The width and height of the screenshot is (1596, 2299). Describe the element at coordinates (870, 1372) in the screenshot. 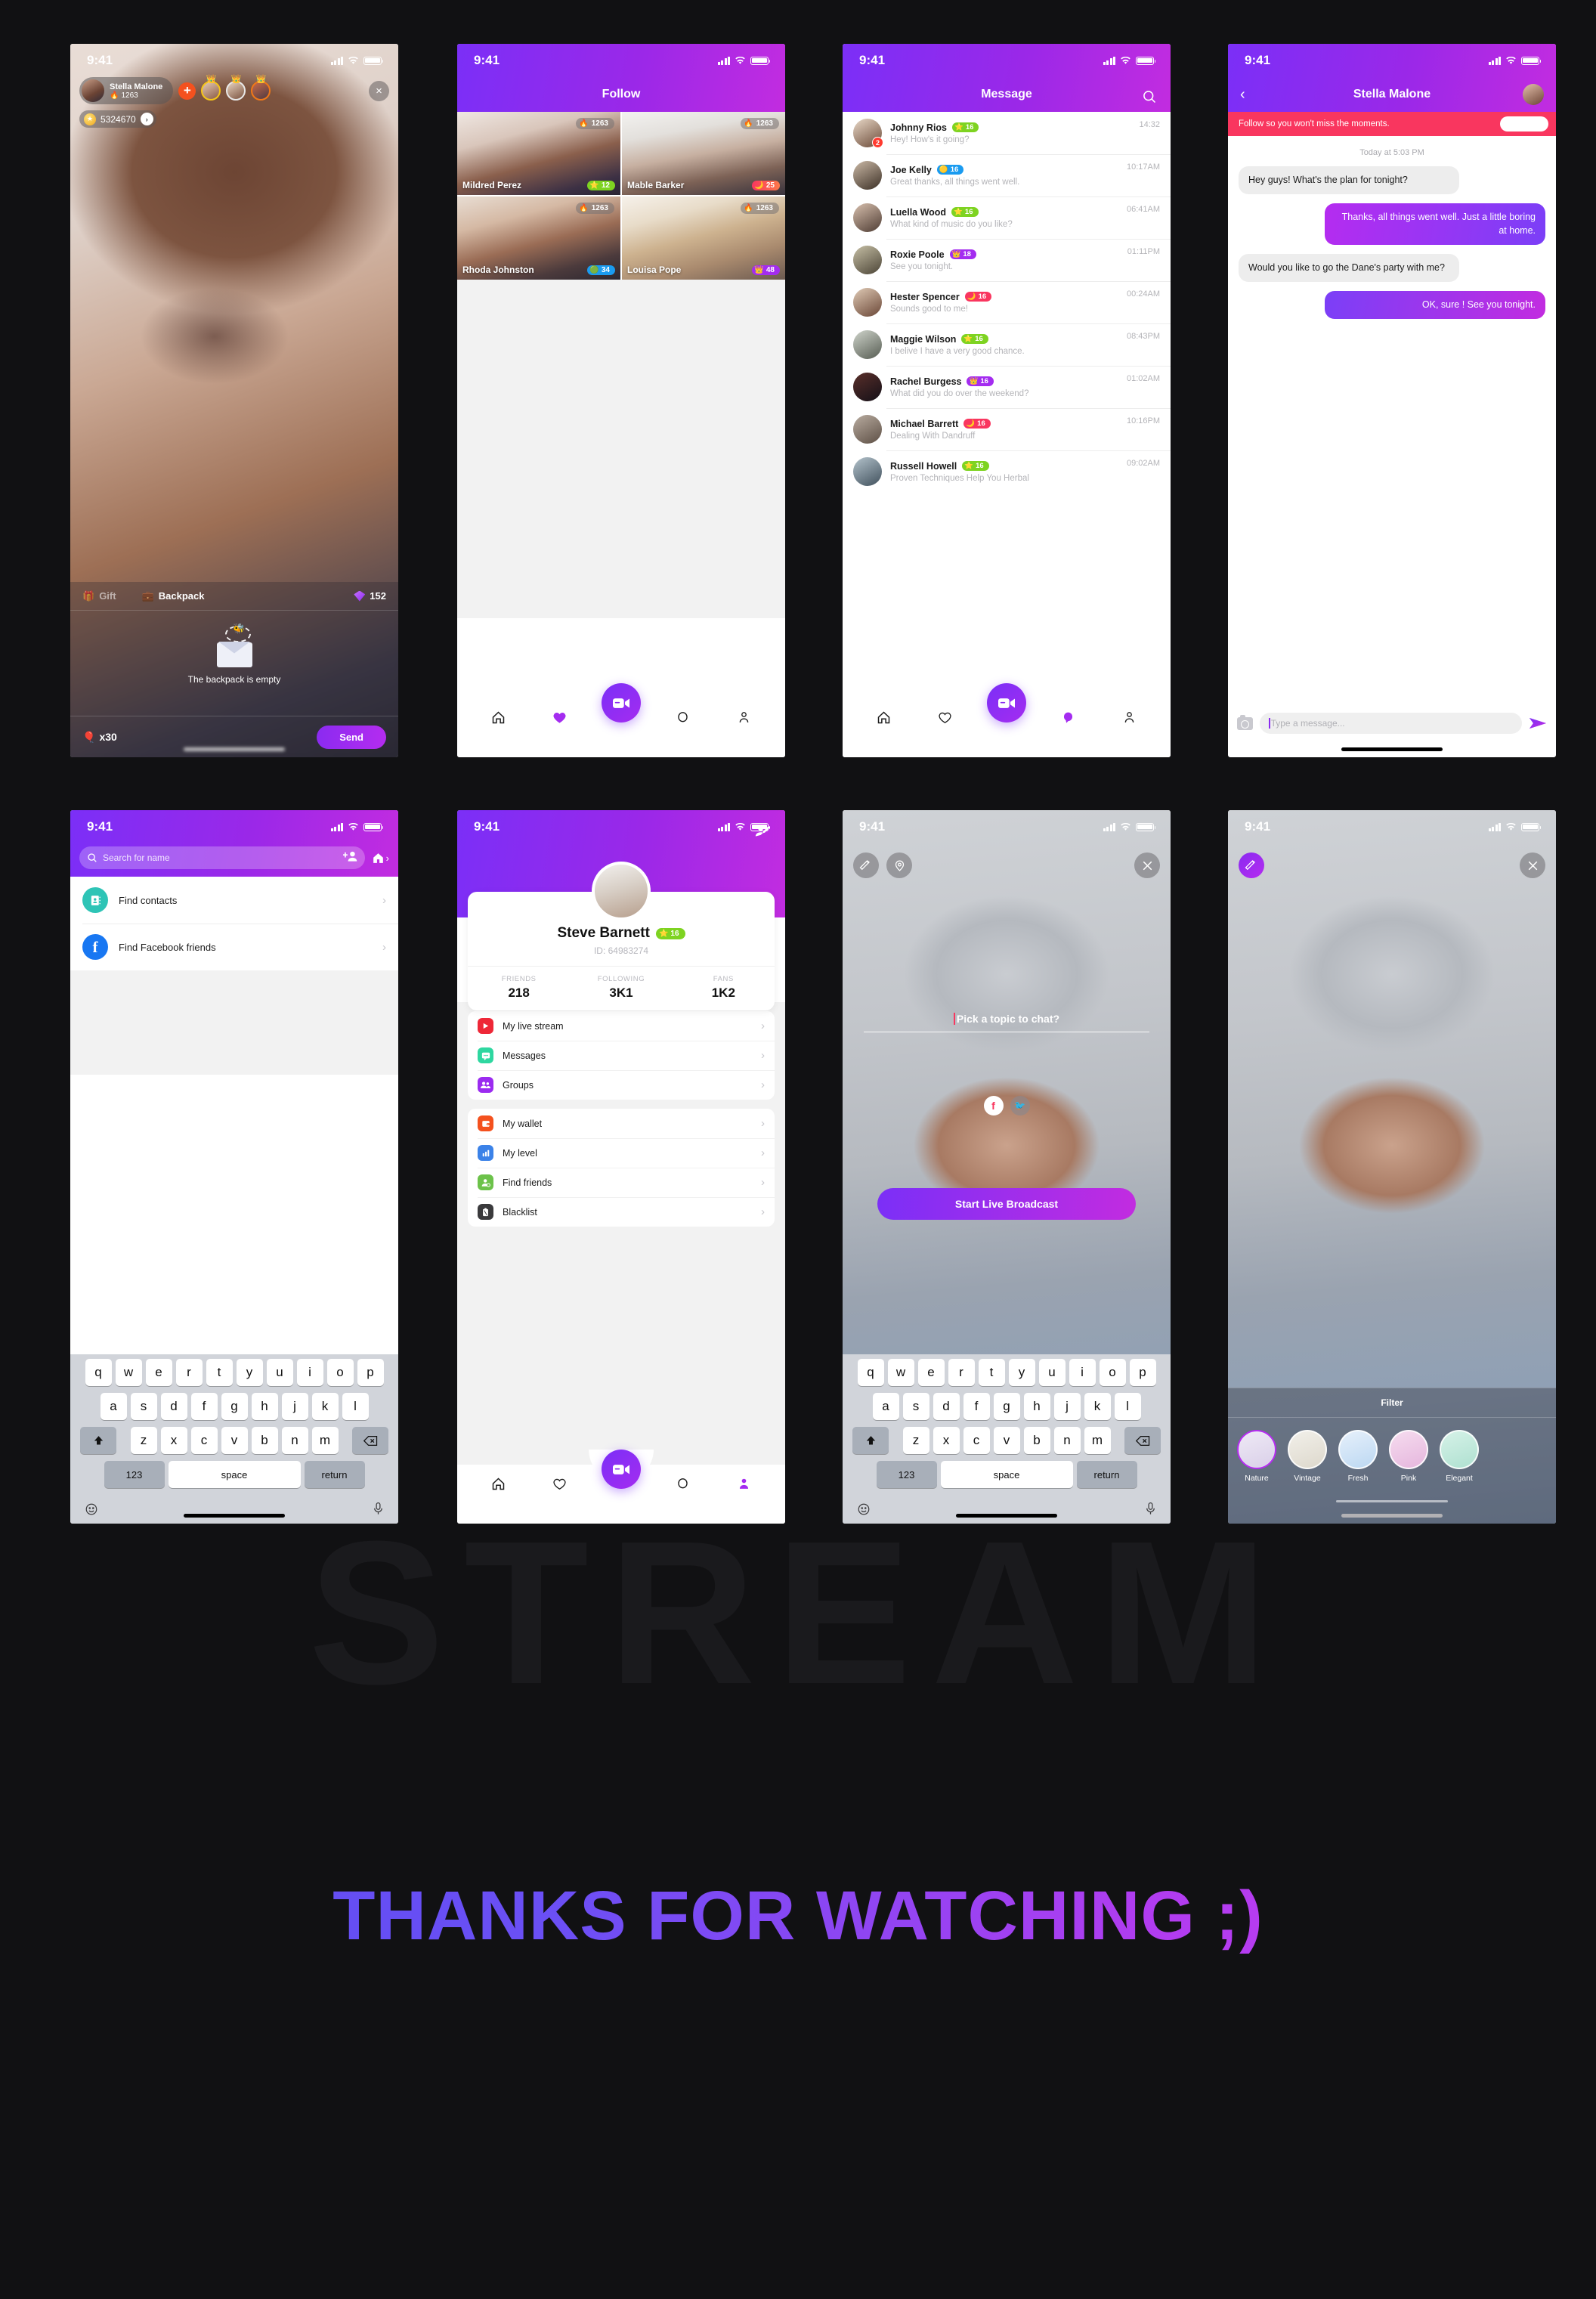

I see `key-q: q` at that location.